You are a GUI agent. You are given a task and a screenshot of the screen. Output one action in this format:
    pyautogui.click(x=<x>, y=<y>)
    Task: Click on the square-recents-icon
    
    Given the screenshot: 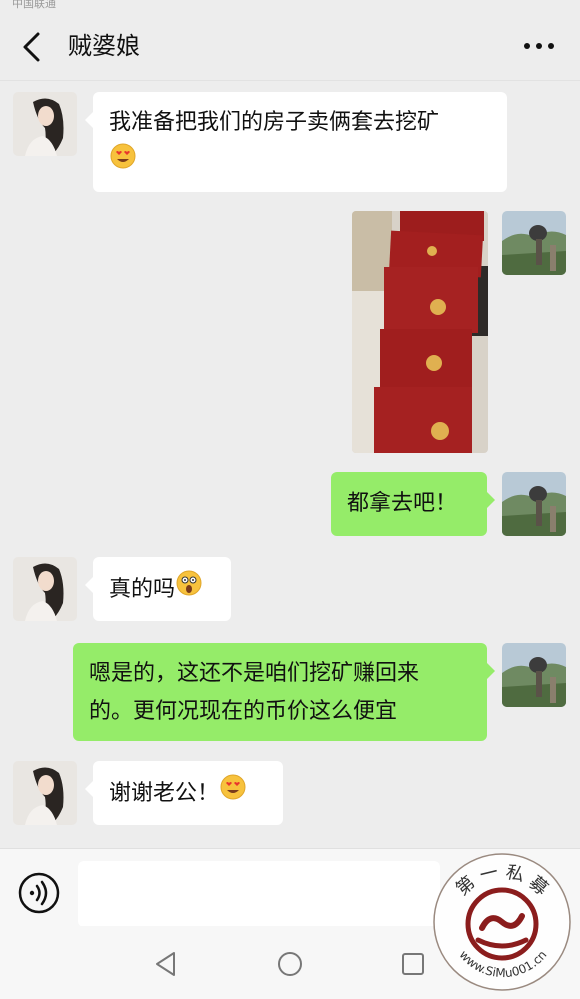 What is the action you would take?
    pyautogui.click(x=413, y=964)
    